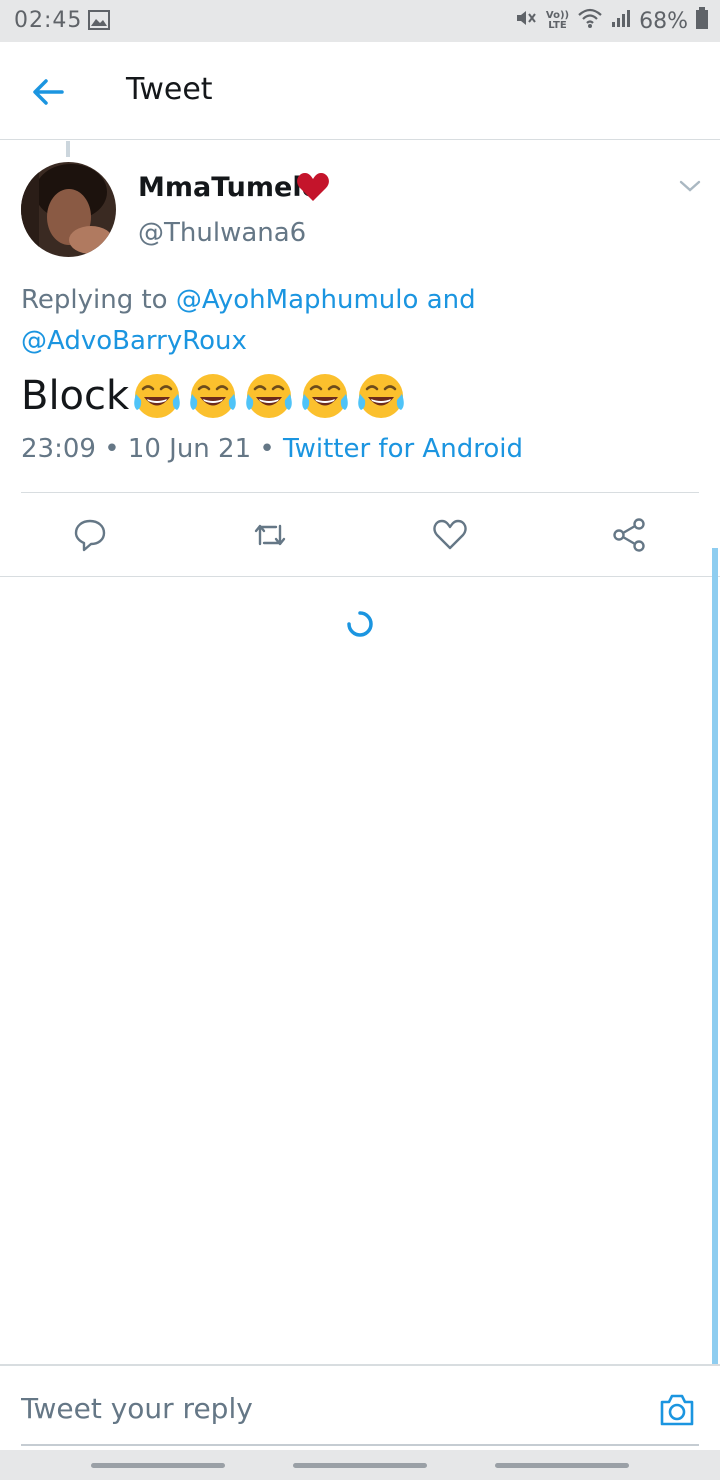 This screenshot has width=720, height=1480. I want to click on emoji-row, so click(271, 396).